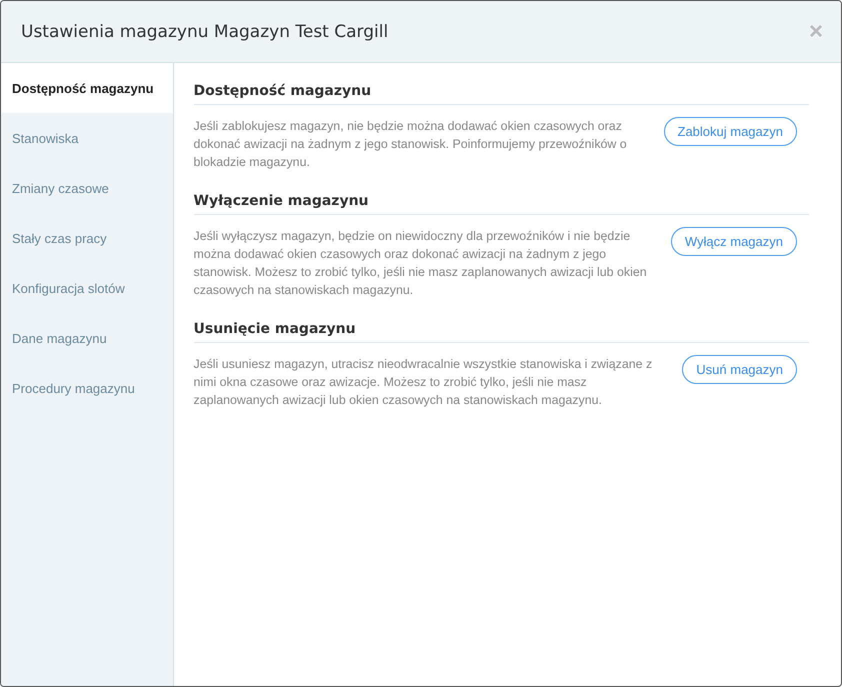 The image size is (842, 687). I want to click on sidebar-item: Dostępność magazynu, so click(86, 88).